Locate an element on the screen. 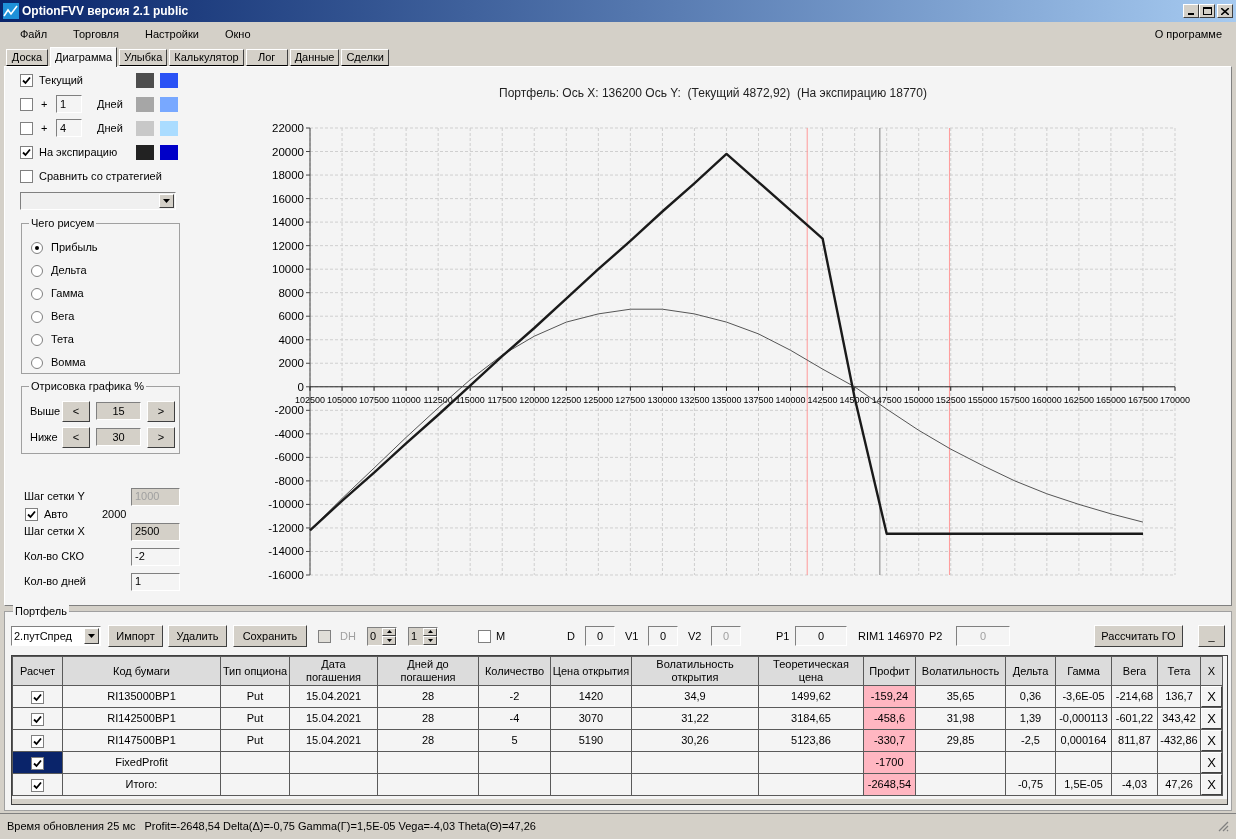  table-cell: 5190 is located at coordinates (591, 740).